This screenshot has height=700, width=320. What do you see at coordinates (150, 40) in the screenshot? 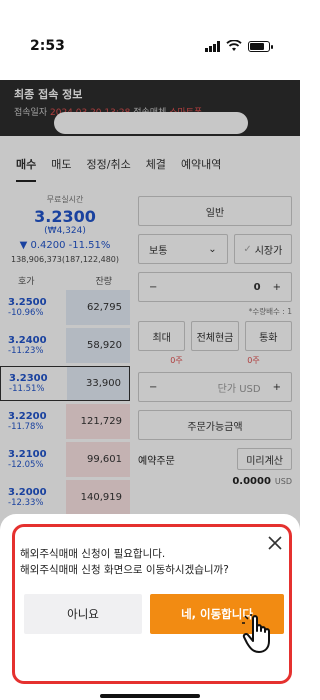
I see `status-bar: 2:53` at bounding box center [150, 40].